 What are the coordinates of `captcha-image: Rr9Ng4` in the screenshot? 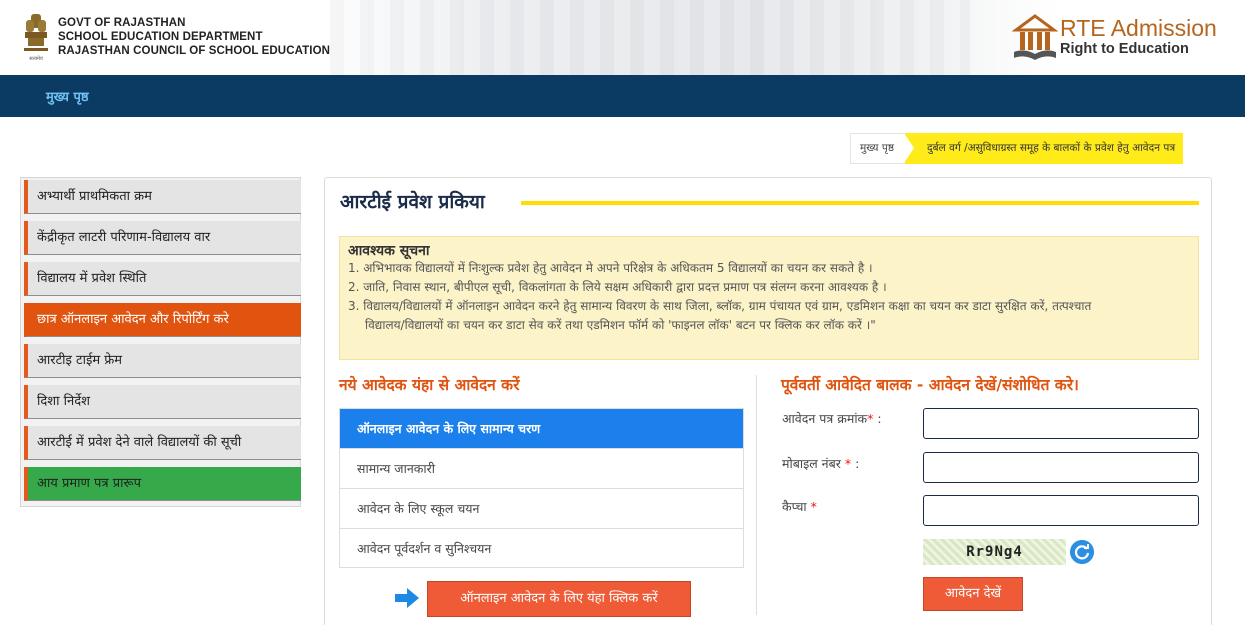 It's located at (994, 552).